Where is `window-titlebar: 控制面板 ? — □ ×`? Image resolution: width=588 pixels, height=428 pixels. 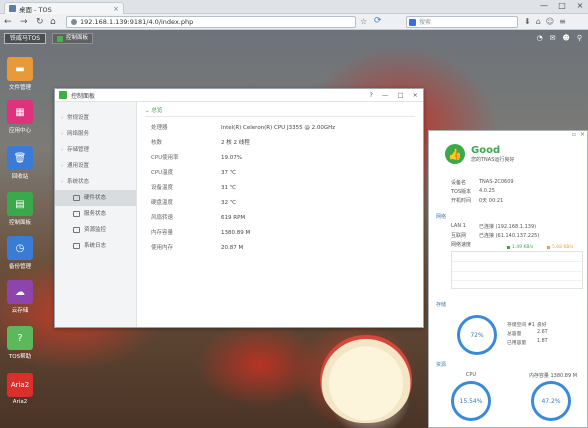
window-titlebar: 控制面板 ? — □ × is located at coordinates (239, 95).